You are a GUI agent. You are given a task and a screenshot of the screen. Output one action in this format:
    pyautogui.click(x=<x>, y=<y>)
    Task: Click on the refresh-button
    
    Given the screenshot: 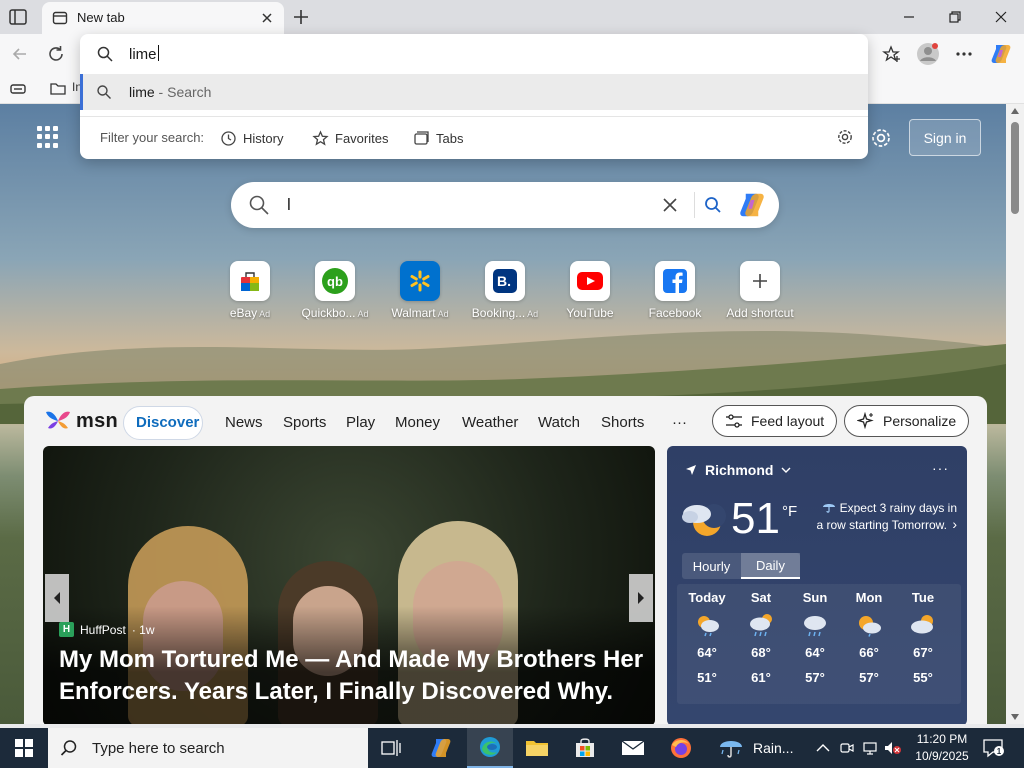 What is the action you would take?
    pyautogui.click(x=56, y=54)
    